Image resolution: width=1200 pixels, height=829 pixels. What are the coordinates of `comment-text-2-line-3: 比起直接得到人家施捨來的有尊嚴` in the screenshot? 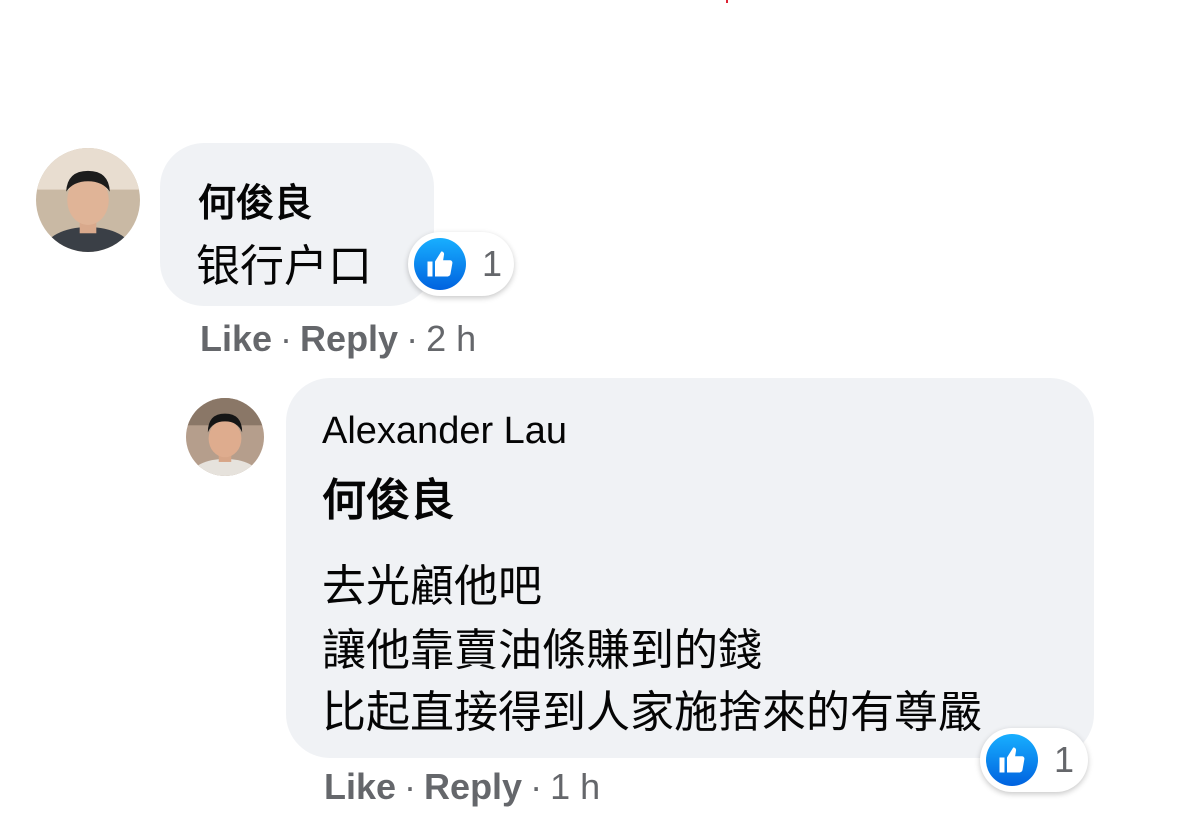 It's located at (652, 712).